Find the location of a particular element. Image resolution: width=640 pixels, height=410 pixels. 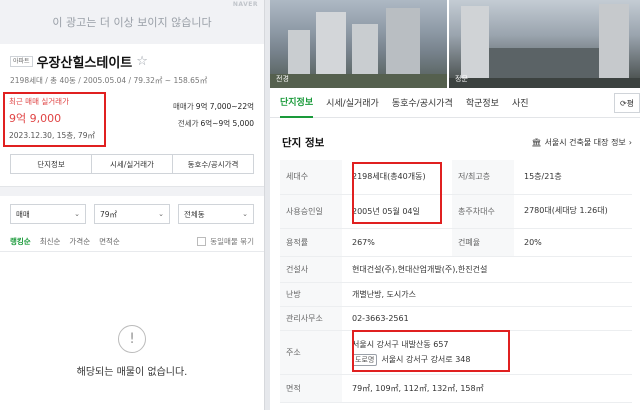

table-row: 건설사 현대건설(주),현대산업개발(주),한진건설 is located at coordinates (456, 269).